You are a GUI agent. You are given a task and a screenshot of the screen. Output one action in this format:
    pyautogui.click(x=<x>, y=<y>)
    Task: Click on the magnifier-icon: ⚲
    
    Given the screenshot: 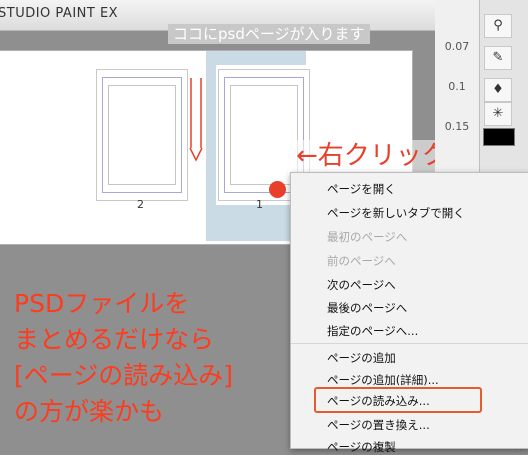 What is the action you would take?
    pyautogui.click(x=498, y=26)
    